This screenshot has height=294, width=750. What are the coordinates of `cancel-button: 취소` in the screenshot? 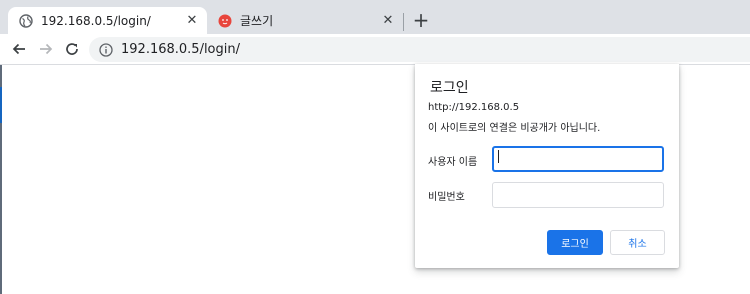 It's located at (637, 242).